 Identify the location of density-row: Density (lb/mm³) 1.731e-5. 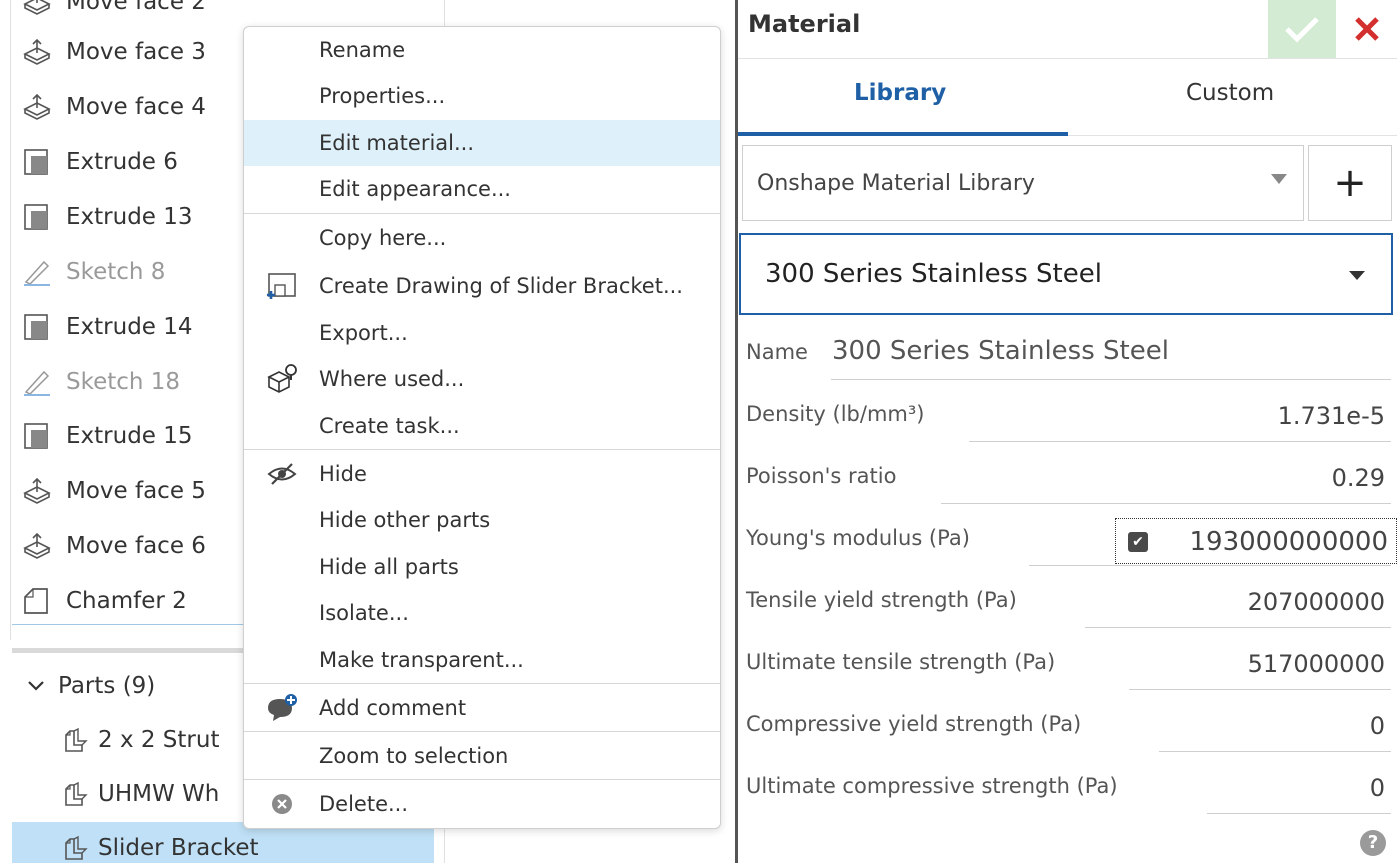
(1068, 417).